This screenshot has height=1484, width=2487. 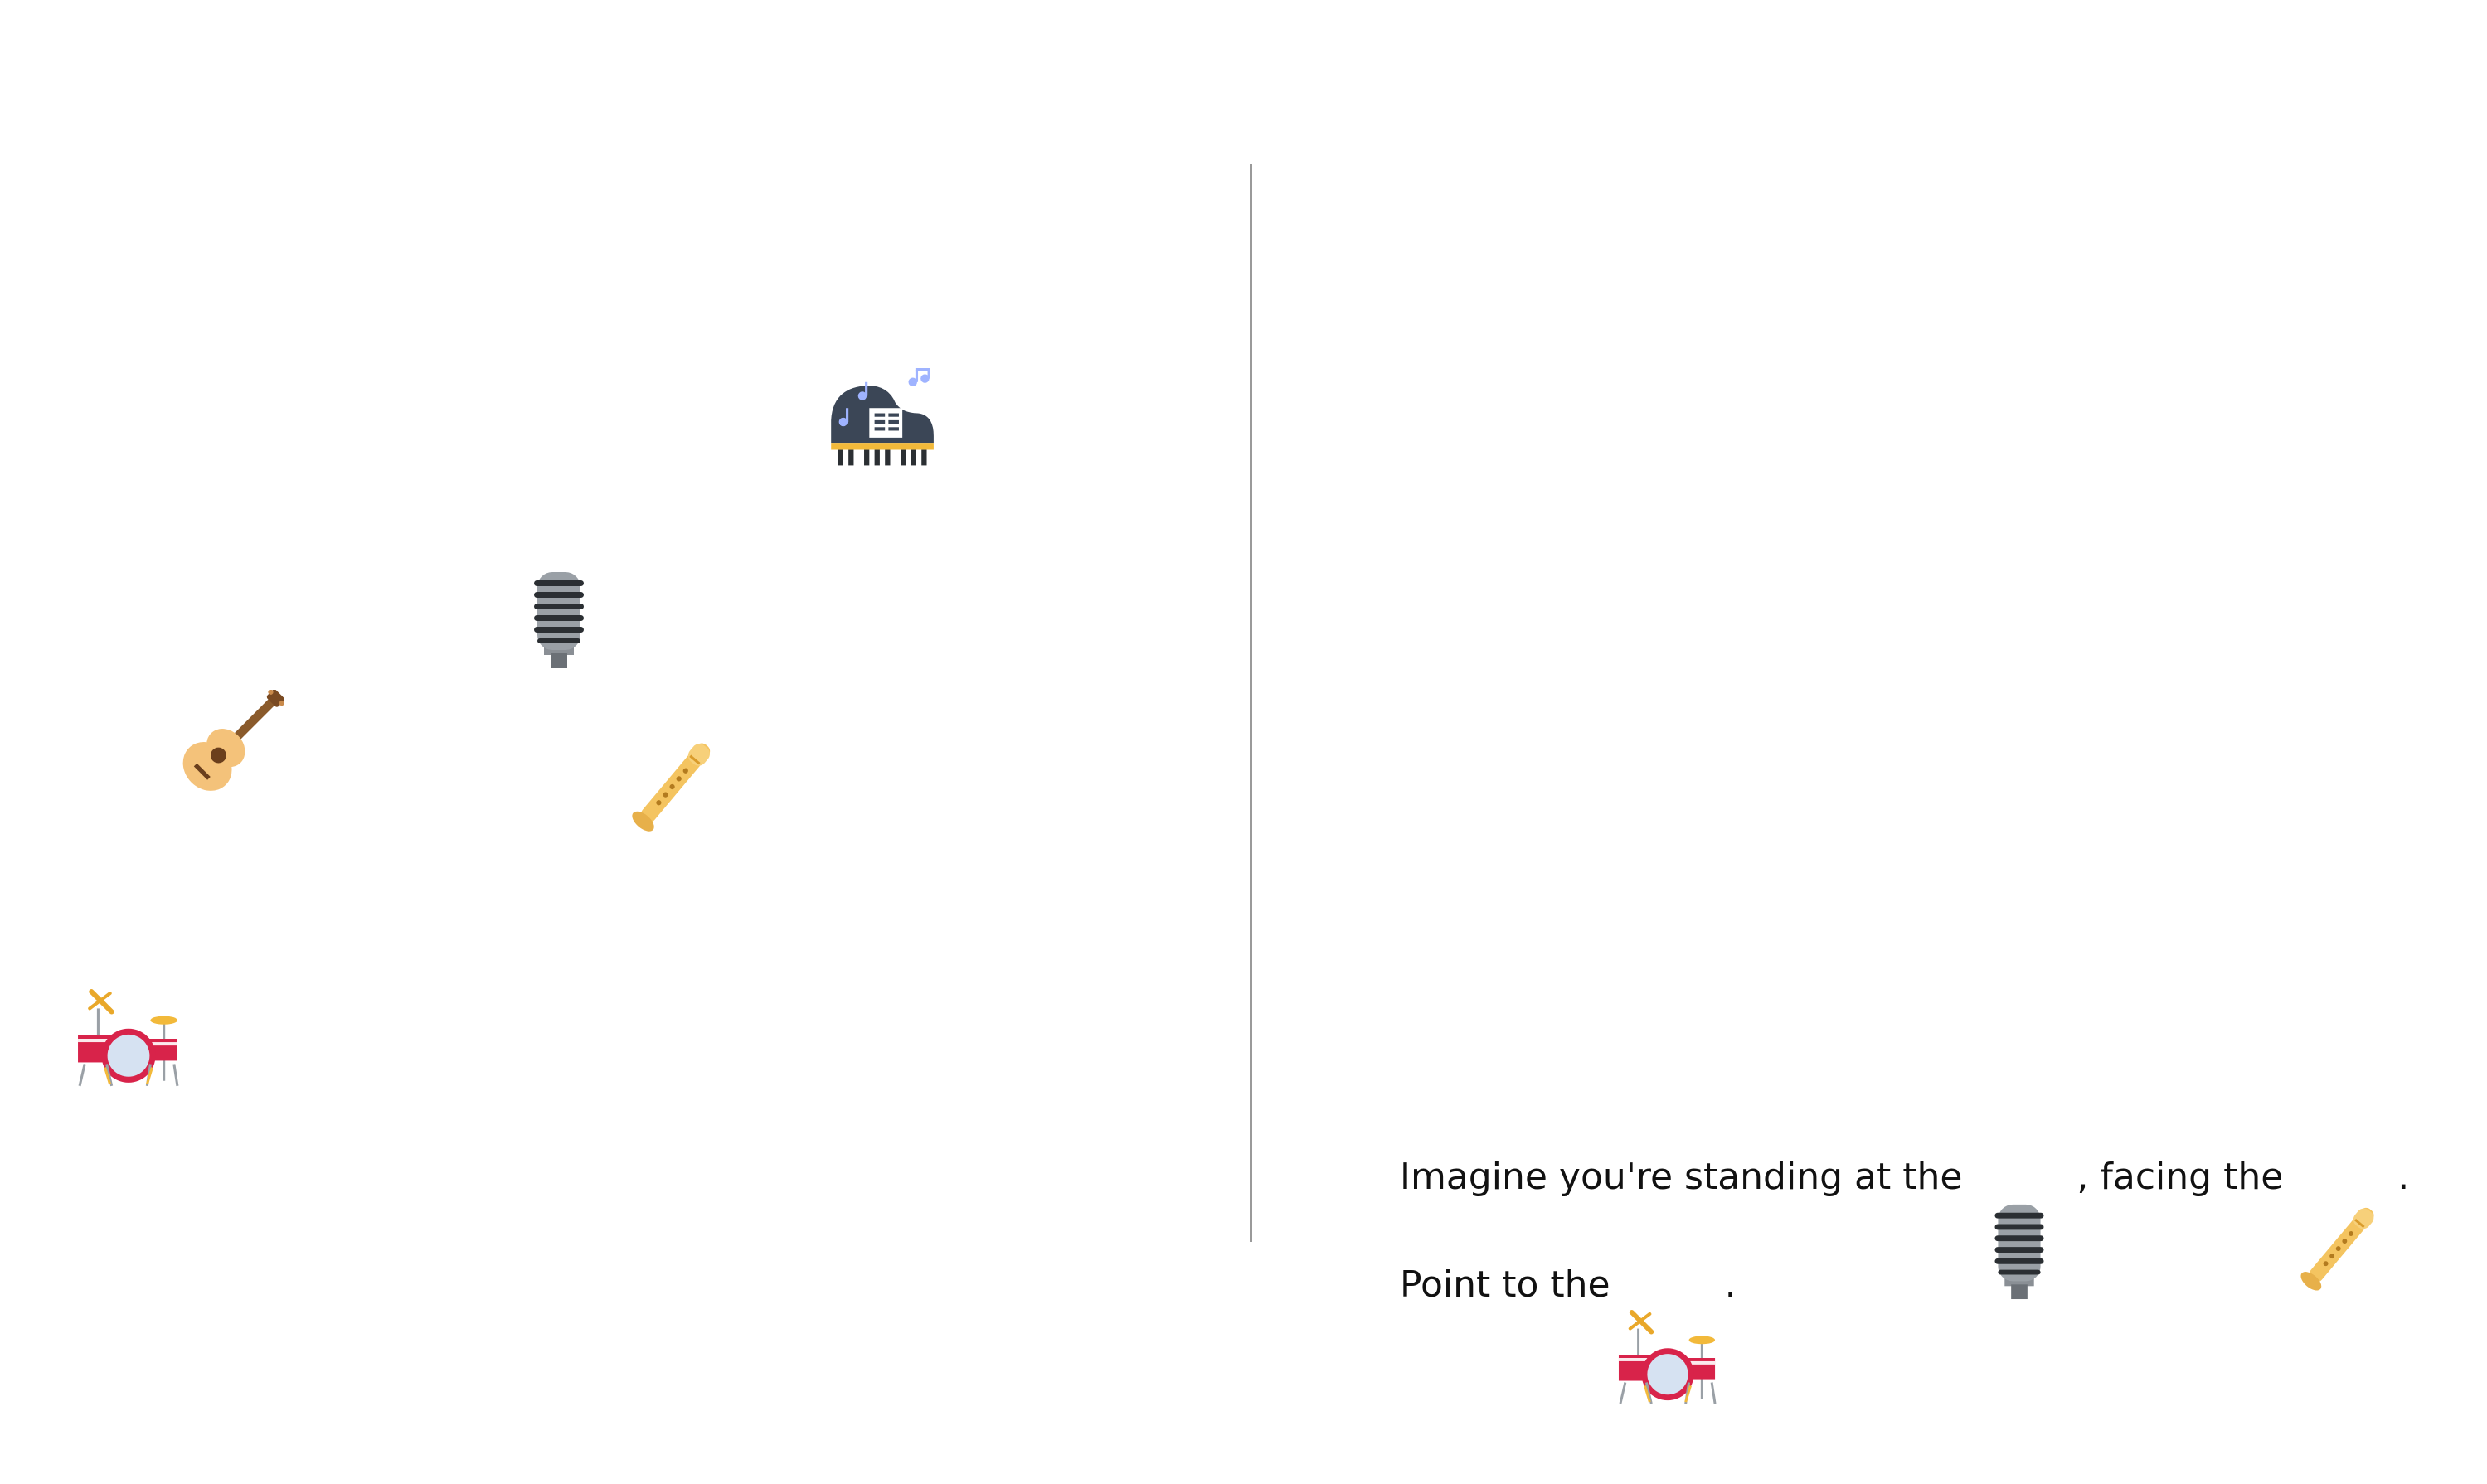 What do you see at coordinates (2403, 1177) in the screenshot?
I see `instruction-period-1: .` at bounding box center [2403, 1177].